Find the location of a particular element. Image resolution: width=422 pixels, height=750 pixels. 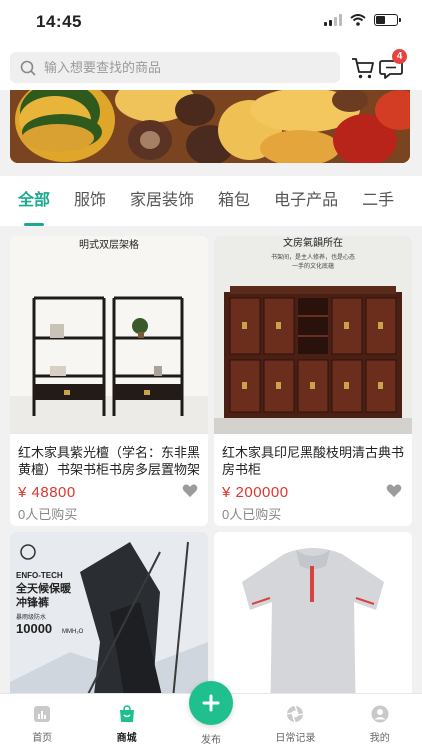

category-tabs: 全部 服饰 家居装饰 箱包 电子产品 二手 is located at coordinates (211, 201).